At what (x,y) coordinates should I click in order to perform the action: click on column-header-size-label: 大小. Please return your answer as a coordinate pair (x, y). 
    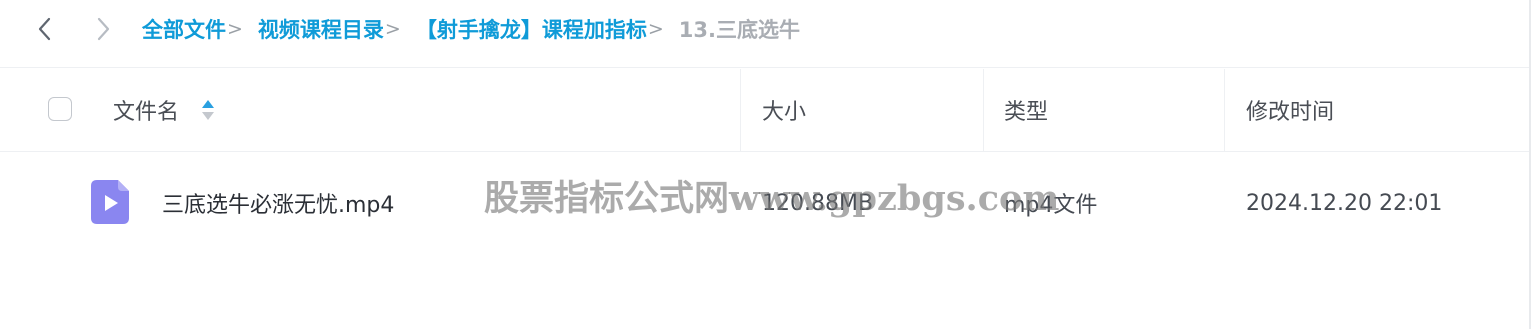
    Looking at the image, I should click on (784, 112).